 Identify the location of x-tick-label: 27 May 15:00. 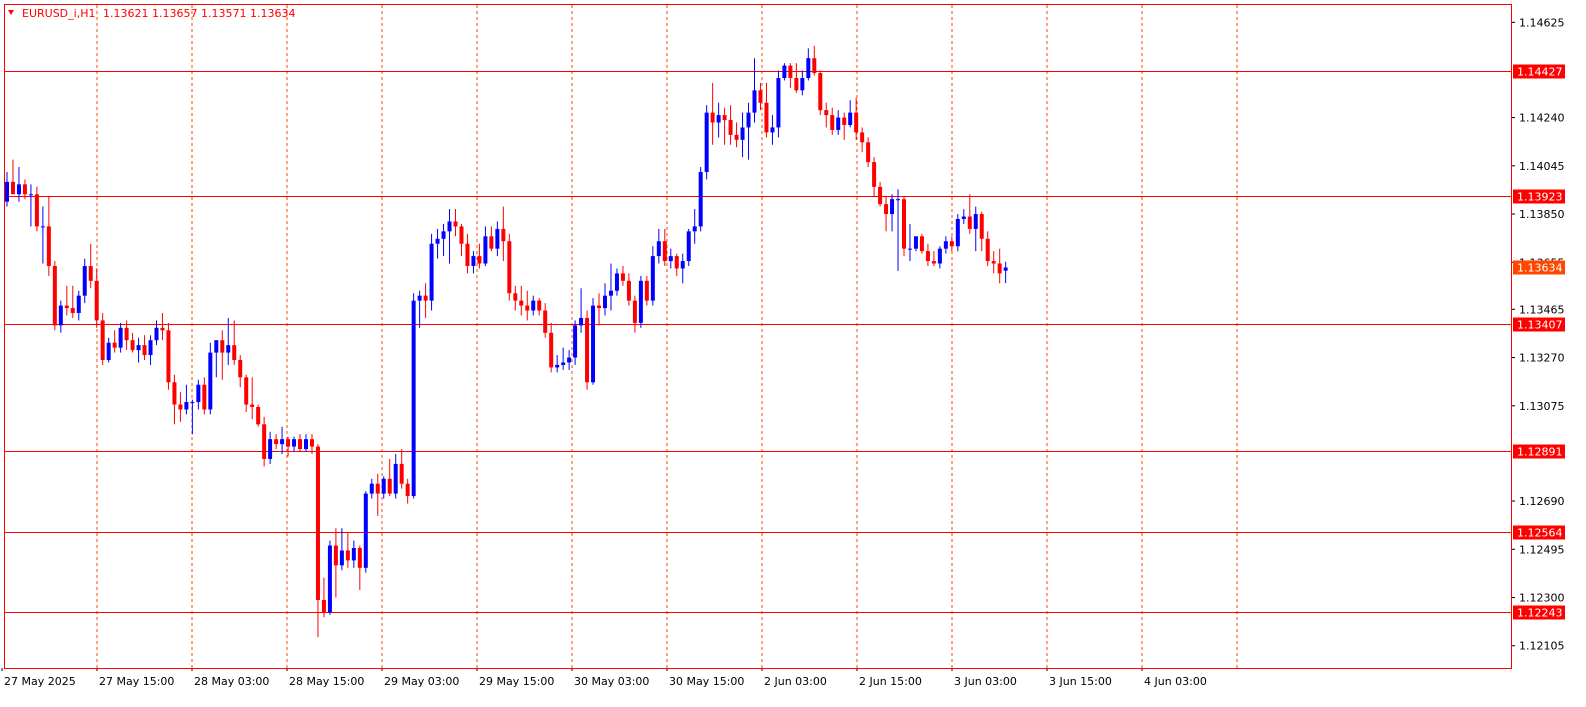
(136, 681).